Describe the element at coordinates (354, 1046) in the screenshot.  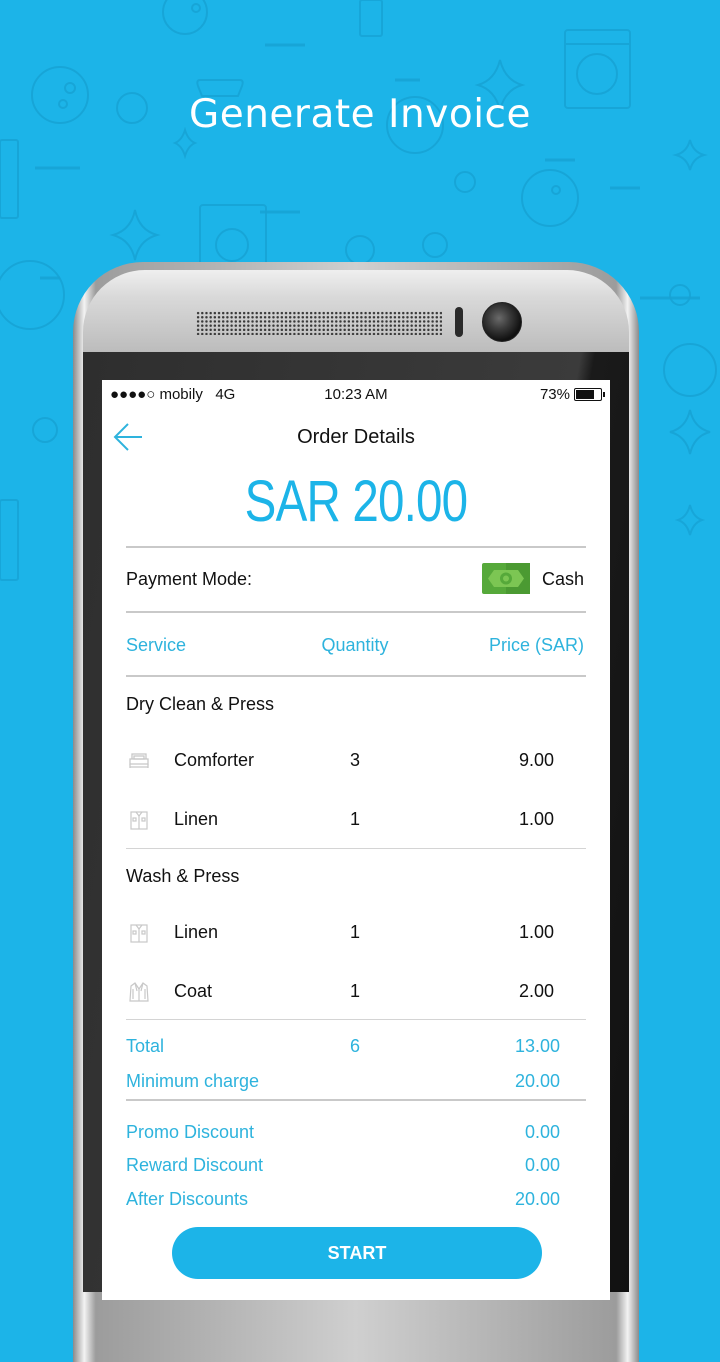
I see `total-quantity: 6` at that location.